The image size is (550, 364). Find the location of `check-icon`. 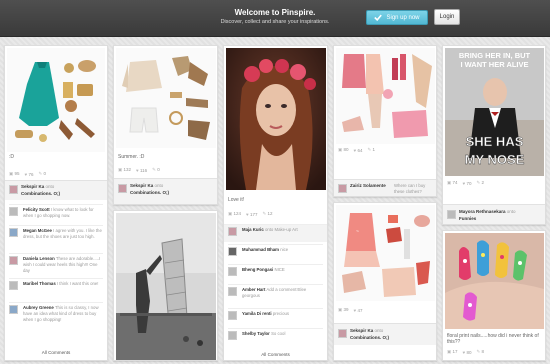

check-icon is located at coordinates (378, 17).